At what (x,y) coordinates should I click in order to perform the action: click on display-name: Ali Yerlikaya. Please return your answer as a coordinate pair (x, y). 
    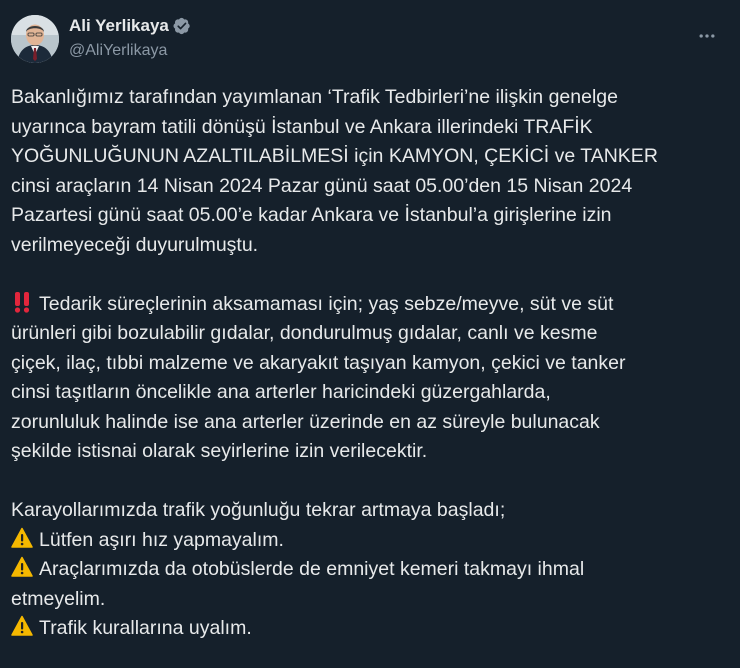
    Looking at the image, I should click on (119, 26).